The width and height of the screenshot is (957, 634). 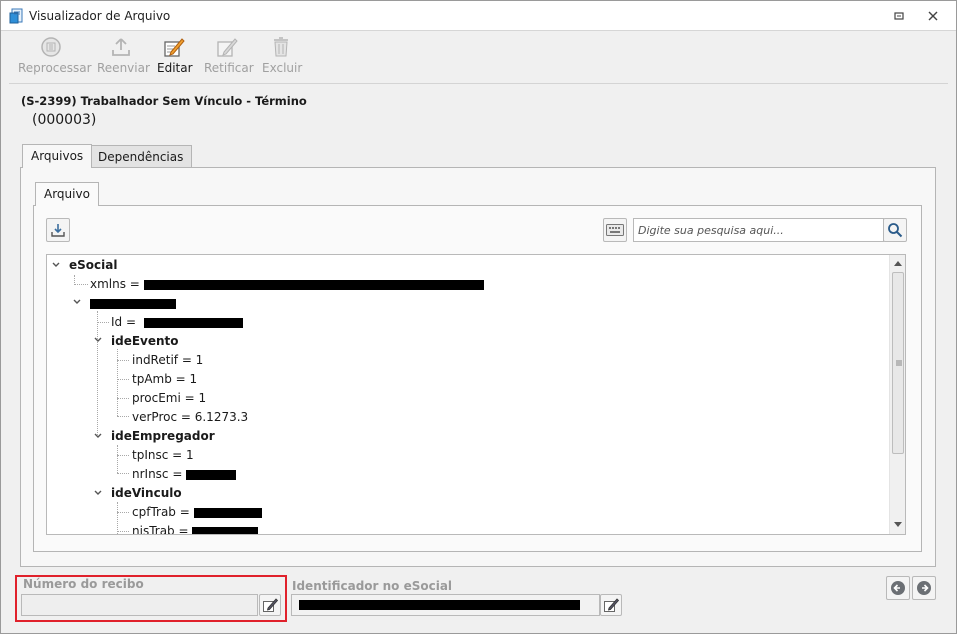 I want to click on tree-node-nistrab: nisTrab =, so click(x=195, y=529).